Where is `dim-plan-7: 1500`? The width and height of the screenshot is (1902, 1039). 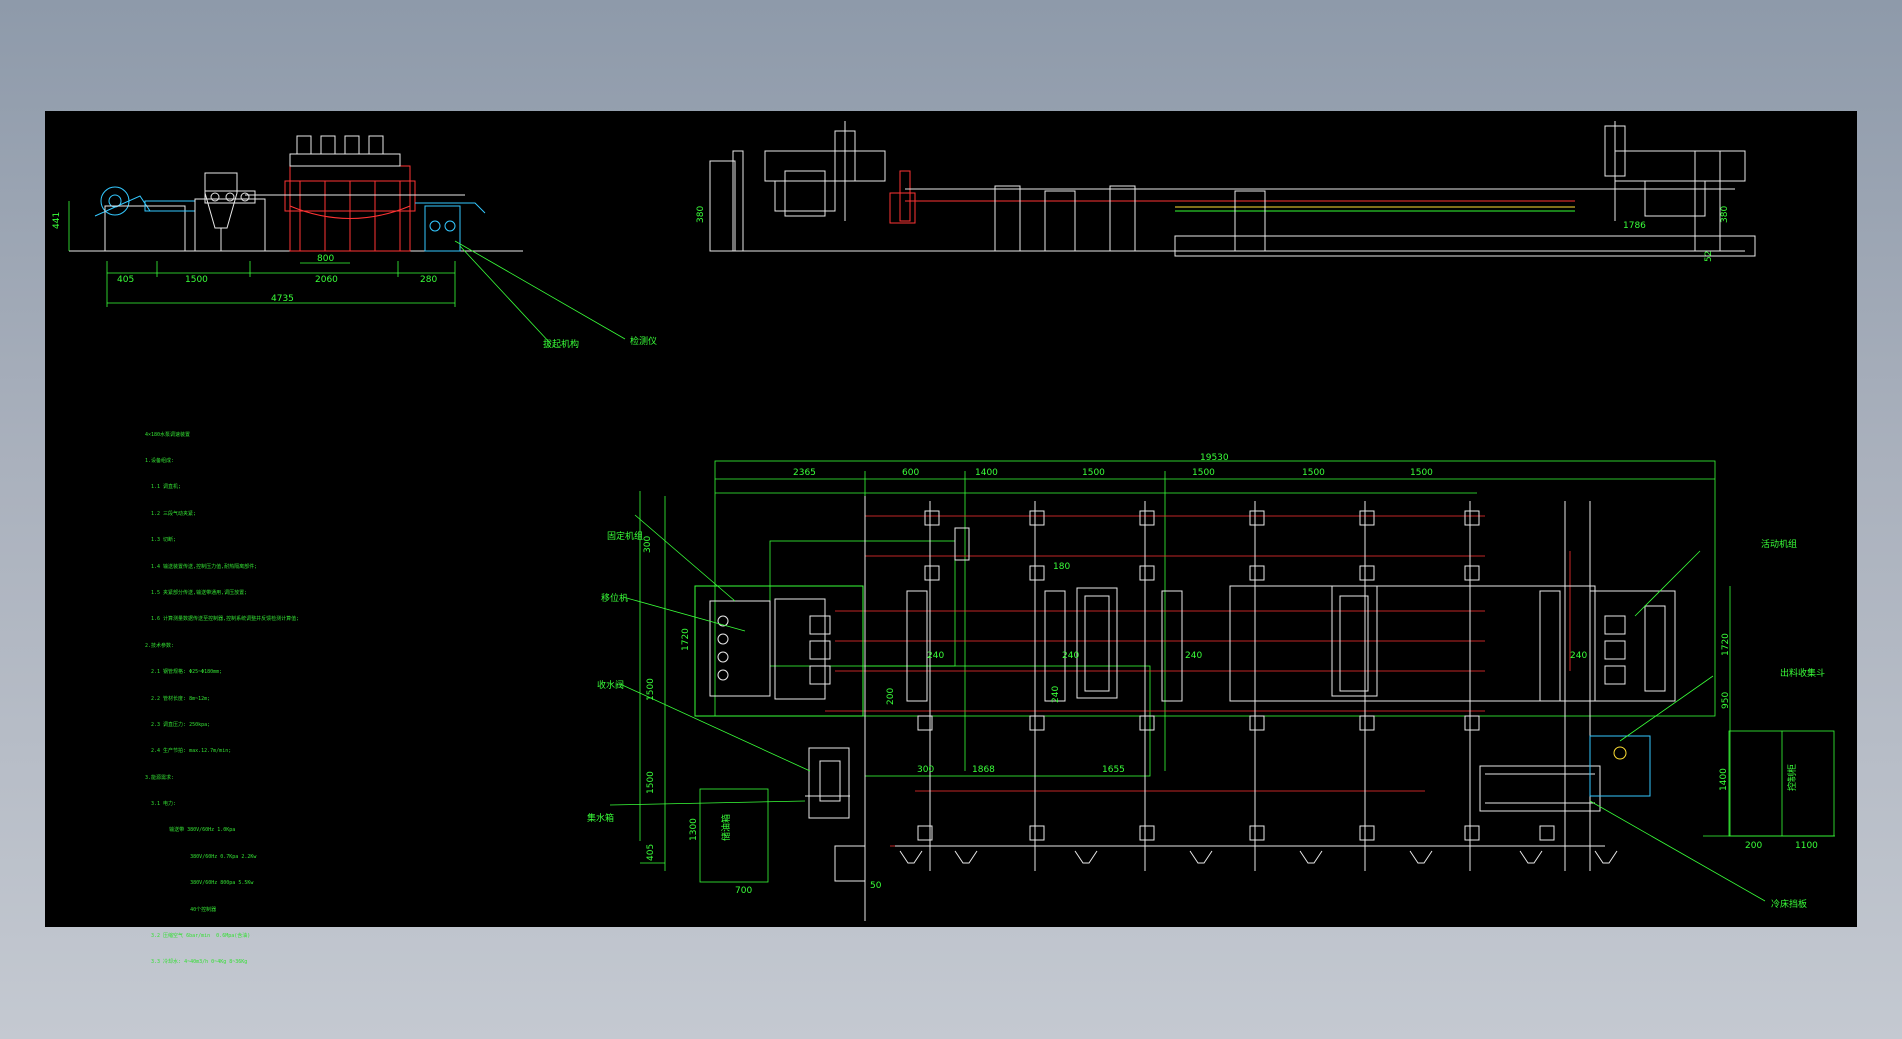
dim-plan-7: 1500 is located at coordinates (1421, 473).